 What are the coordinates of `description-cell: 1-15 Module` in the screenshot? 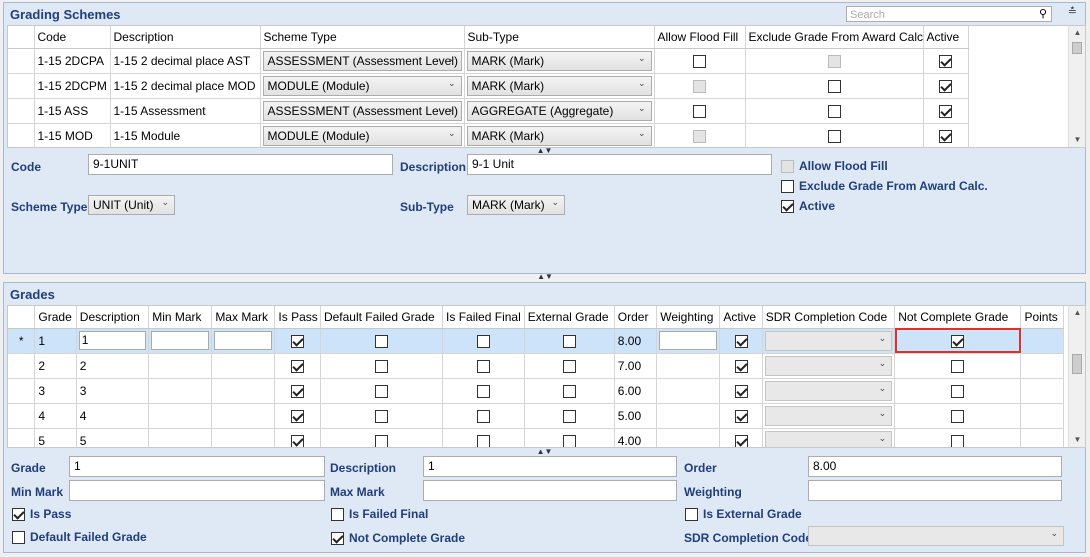 It's located at (185, 135).